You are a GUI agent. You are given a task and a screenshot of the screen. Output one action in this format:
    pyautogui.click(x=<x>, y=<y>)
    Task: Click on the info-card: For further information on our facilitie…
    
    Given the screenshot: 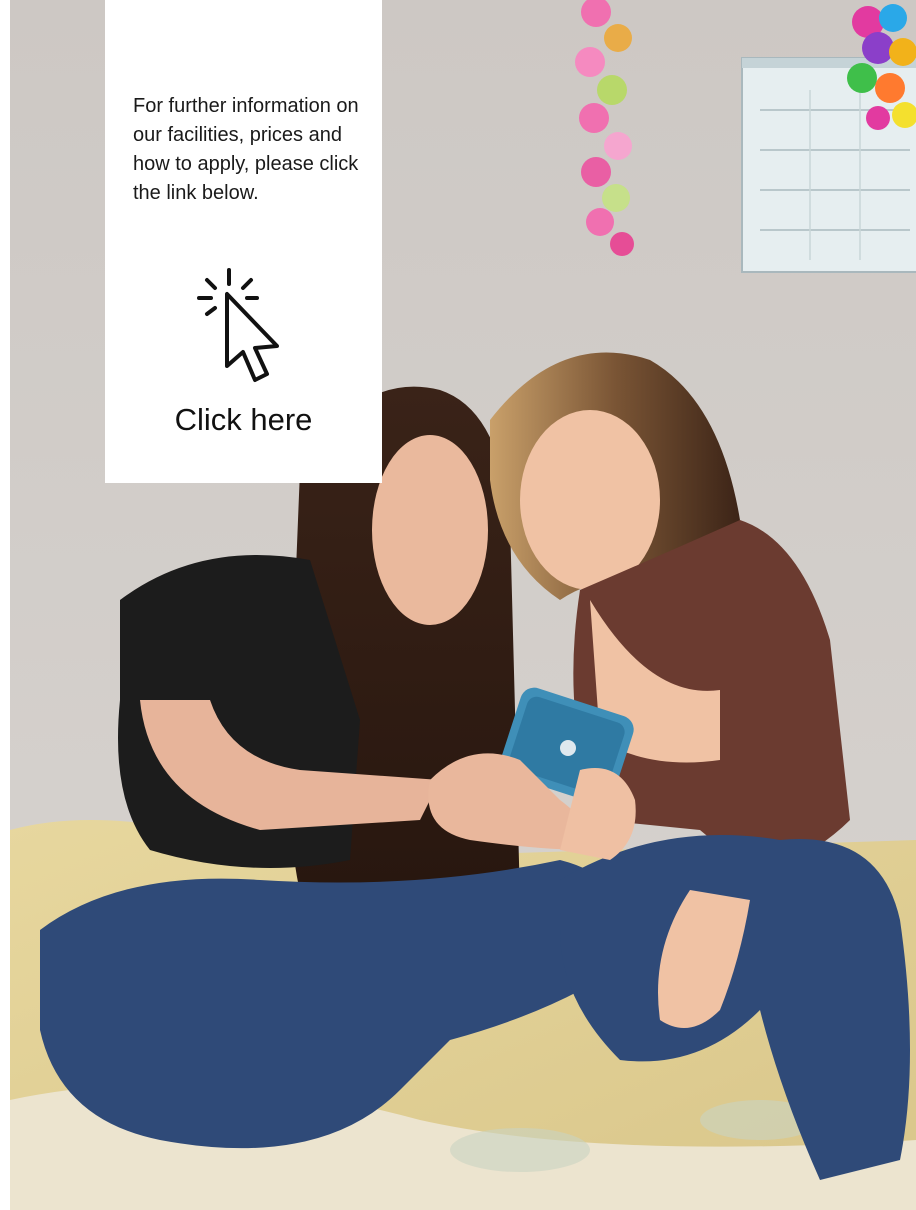 What is the action you would take?
    pyautogui.click(x=243, y=241)
    